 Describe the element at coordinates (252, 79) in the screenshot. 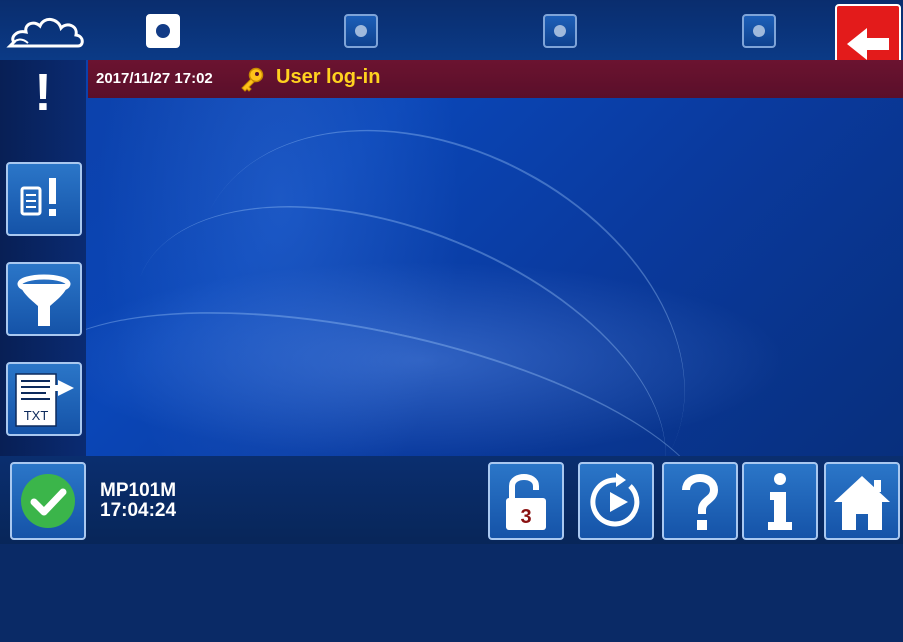

I see `key-icon` at that location.